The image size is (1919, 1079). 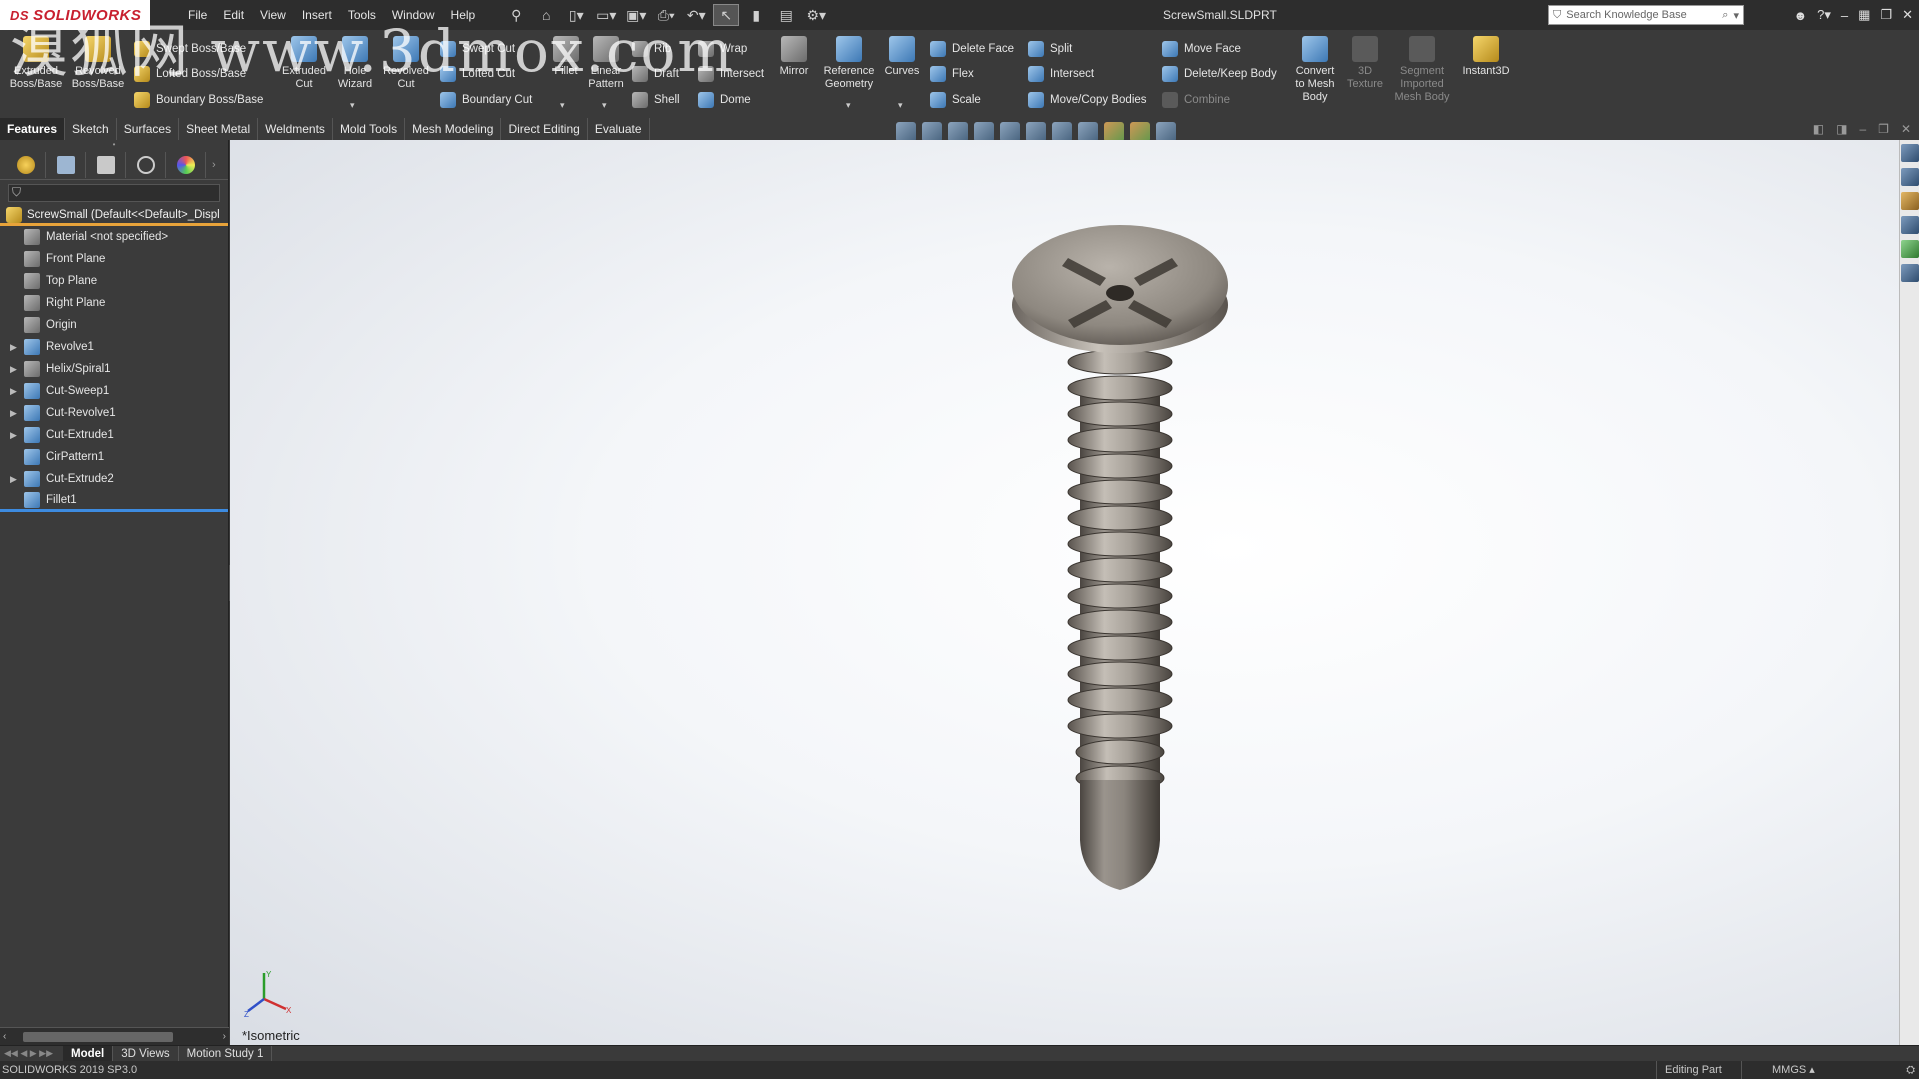 I want to click on undo-icon: ↶▾, so click(x=696, y=15).